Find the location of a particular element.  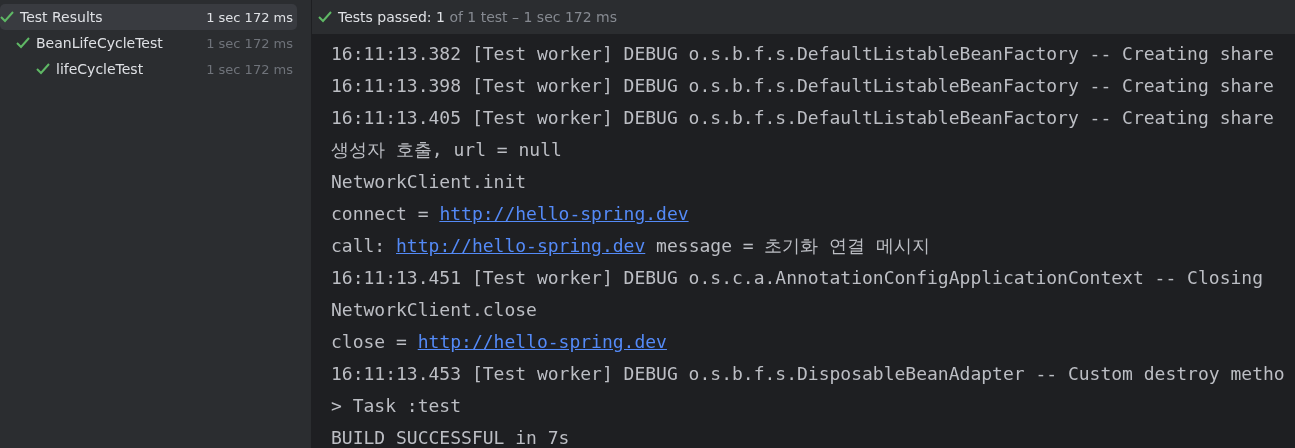

console-line: 16:11:13.398 [Test worker] DEBUG o.s.b.f.s.DefaultListableBeanFactory -- Creating share is located at coordinates (802, 85).